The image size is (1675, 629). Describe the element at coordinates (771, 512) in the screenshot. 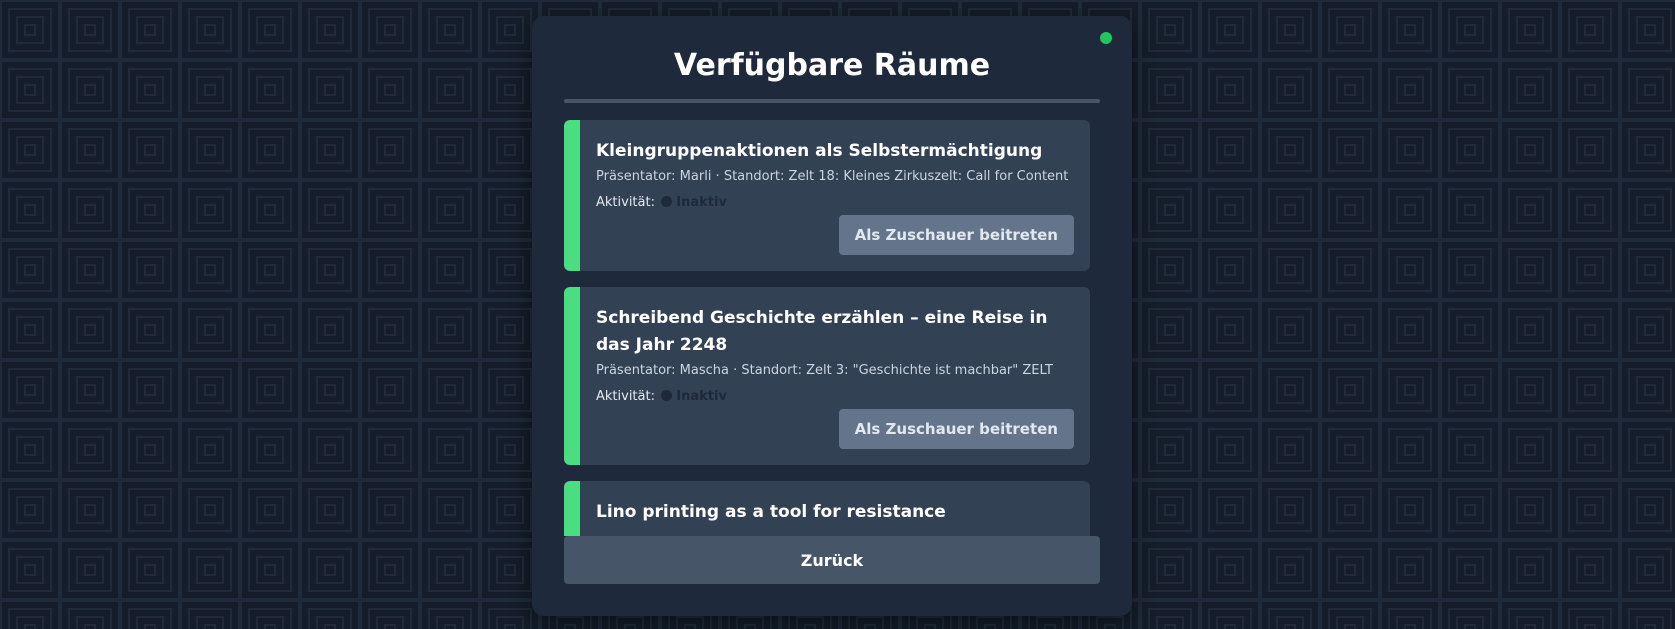

I see `room-title: Lino printing as a tool for resistance` at that location.